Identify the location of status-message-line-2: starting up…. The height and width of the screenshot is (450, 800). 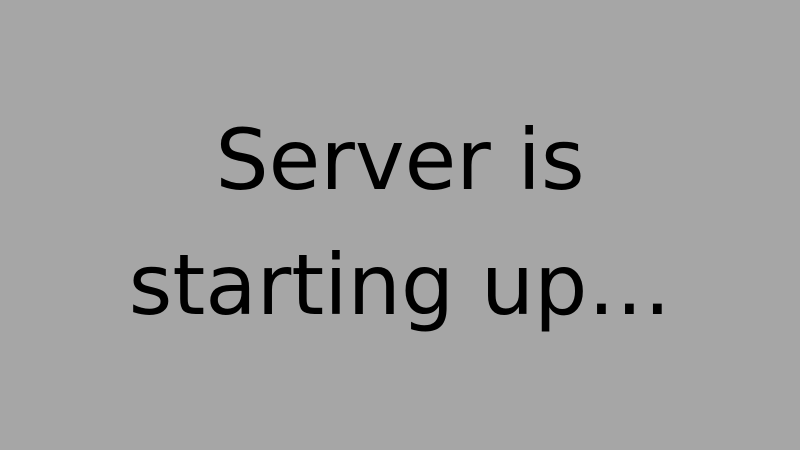
(400, 284).